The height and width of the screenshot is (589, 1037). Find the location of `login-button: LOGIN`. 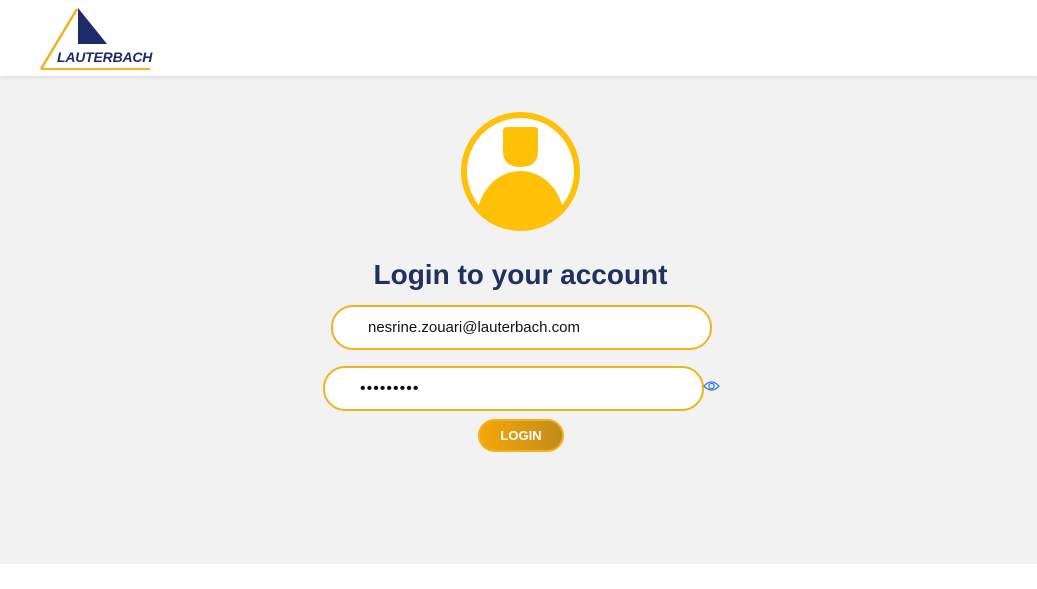

login-button: LOGIN is located at coordinates (521, 435).